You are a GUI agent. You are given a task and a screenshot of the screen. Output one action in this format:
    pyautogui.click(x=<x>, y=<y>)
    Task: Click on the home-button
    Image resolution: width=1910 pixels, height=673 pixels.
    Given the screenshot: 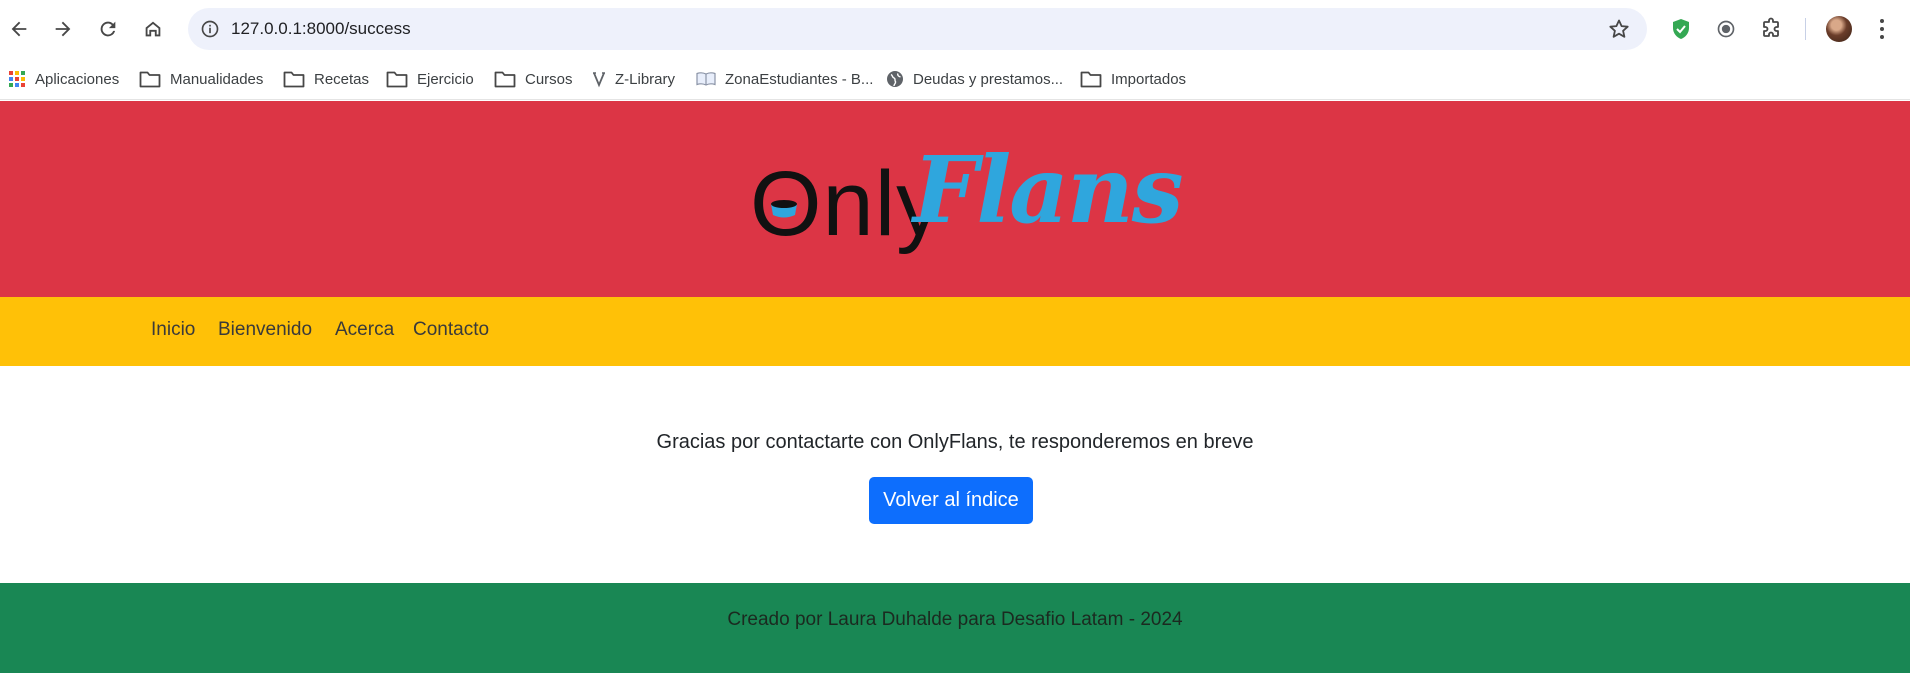 What is the action you would take?
    pyautogui.click(x=153, y=29)
    